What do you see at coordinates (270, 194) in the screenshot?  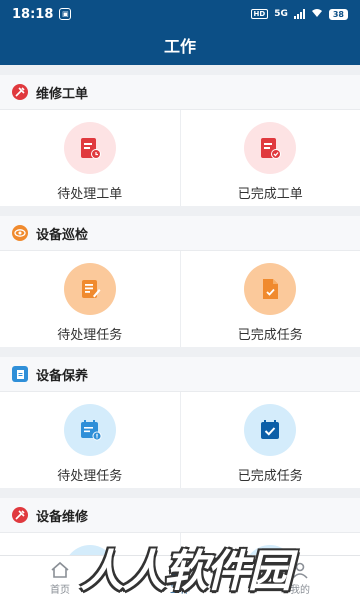 I see `cell-label: 已完成工单` at bounding box center [270, 194].